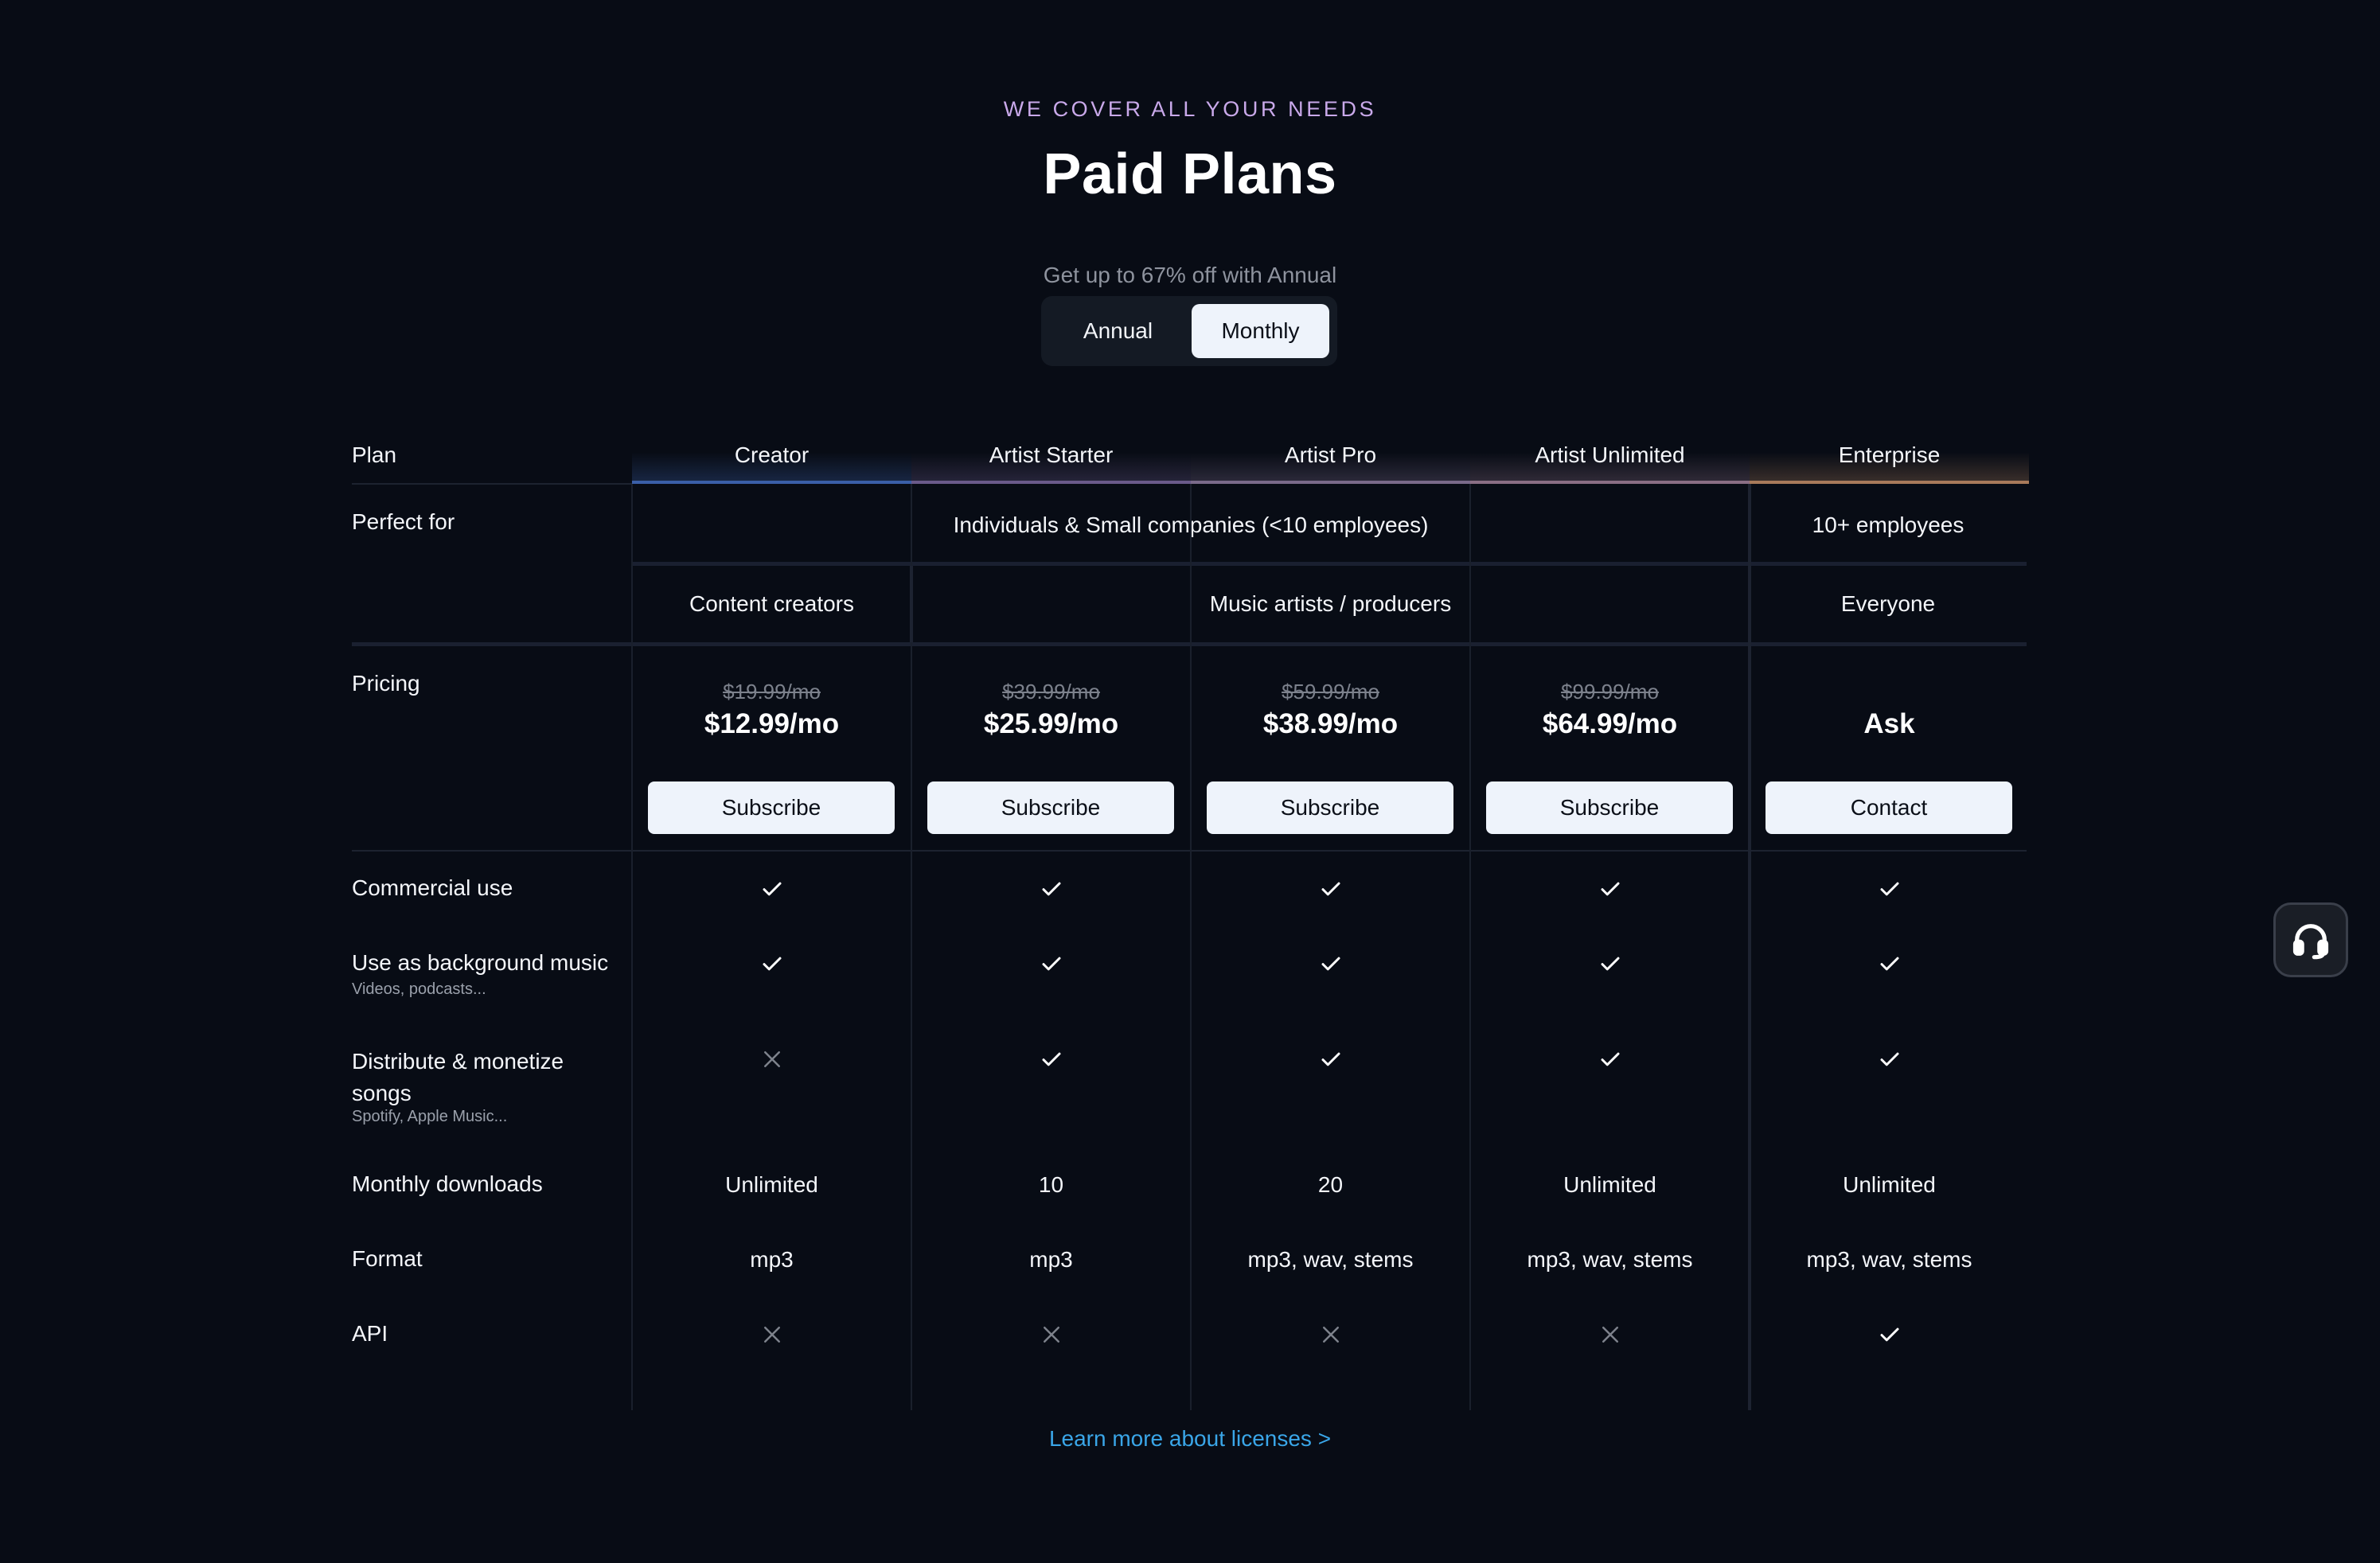 The image size is (2380, 1563). I want to click on cross-icon-api-artist-starter, so click(1051, 1335).